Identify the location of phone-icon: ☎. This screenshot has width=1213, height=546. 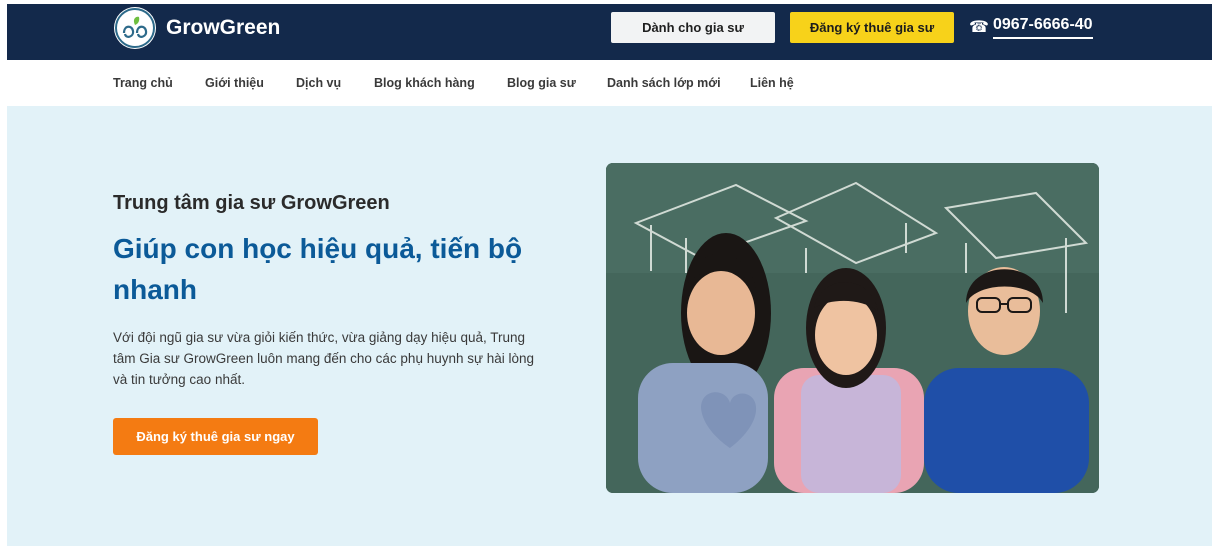
(979, 27).